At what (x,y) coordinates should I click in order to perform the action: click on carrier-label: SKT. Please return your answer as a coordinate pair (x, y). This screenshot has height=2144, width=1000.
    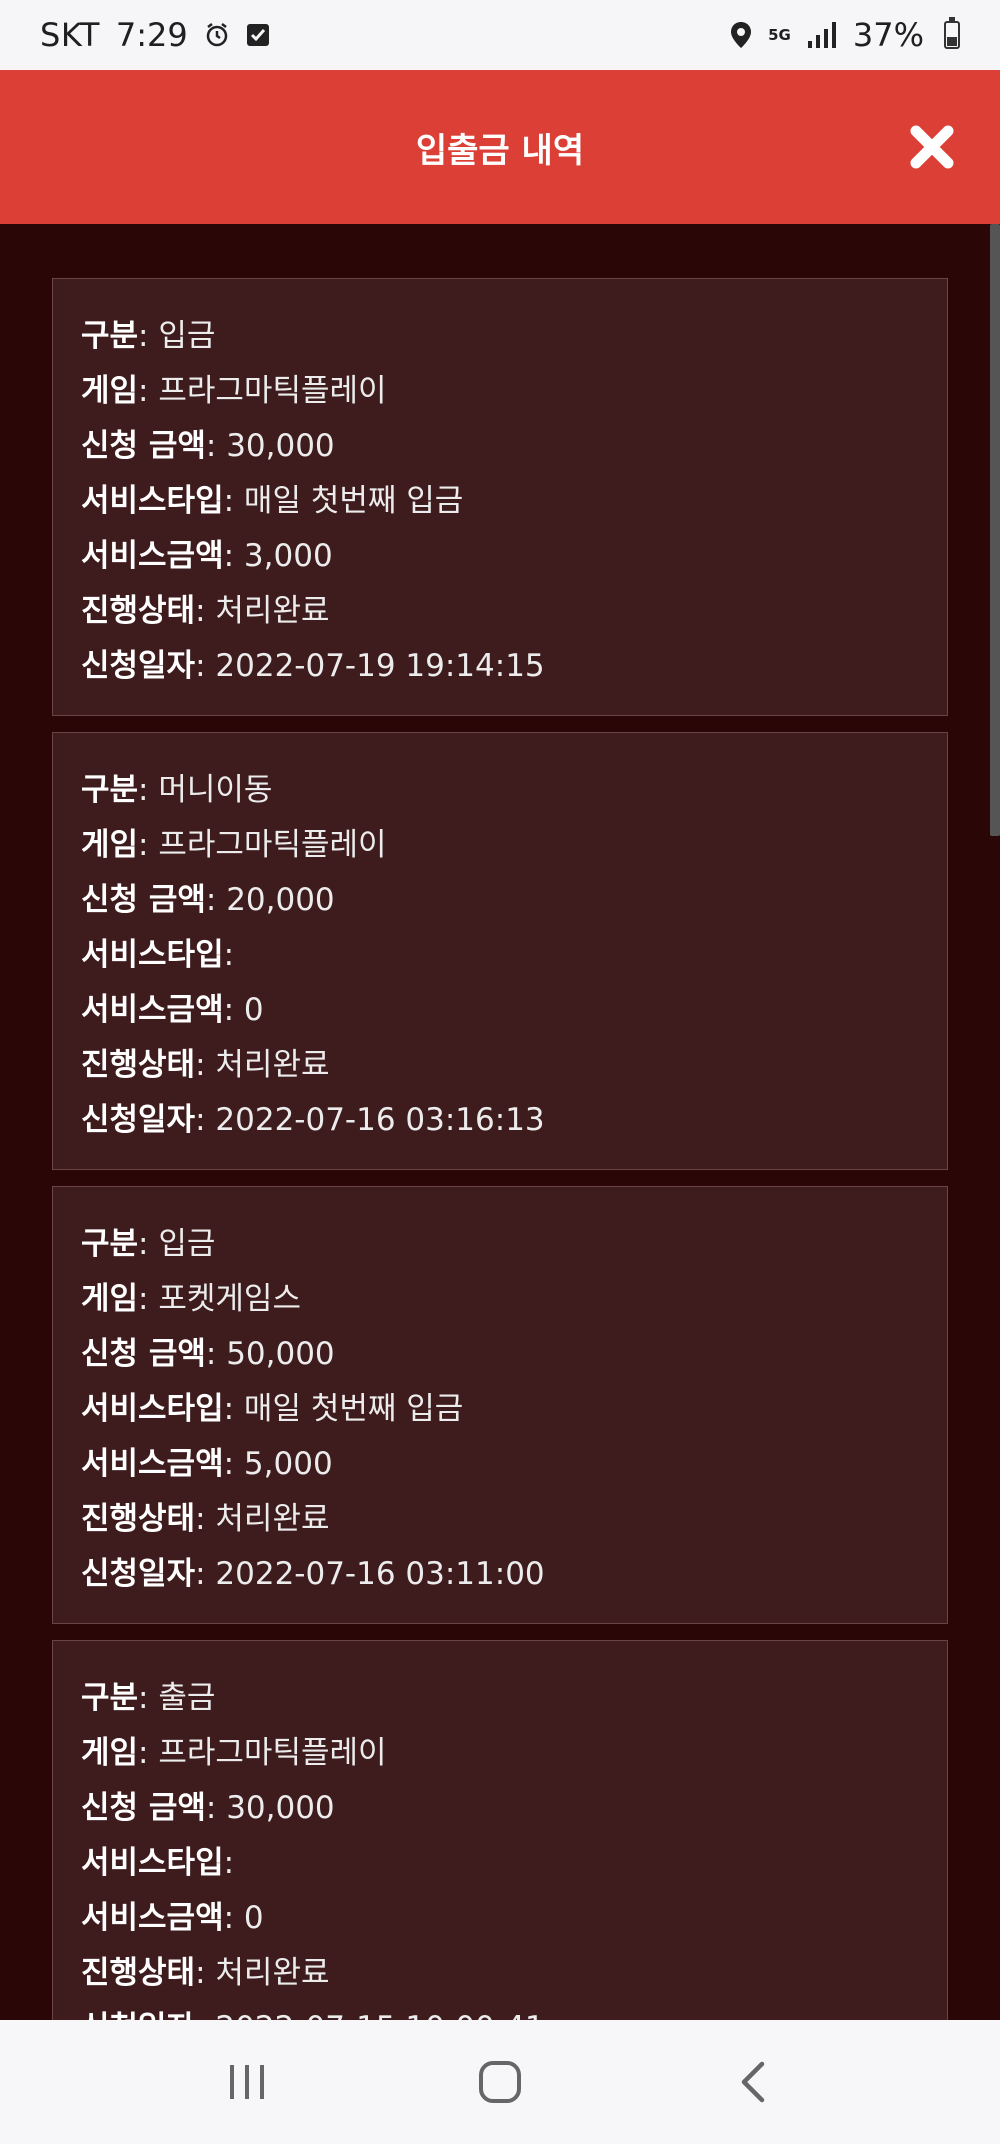
    Looking at the image, I should click on (70, 35).